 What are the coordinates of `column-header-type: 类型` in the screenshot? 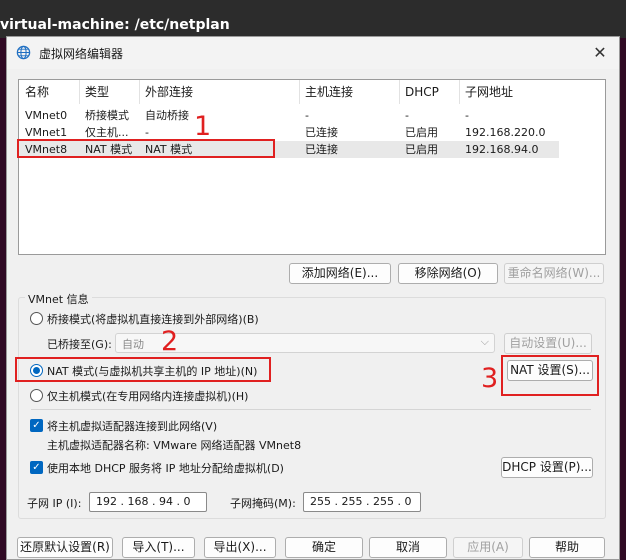 It's located at (97, 92).